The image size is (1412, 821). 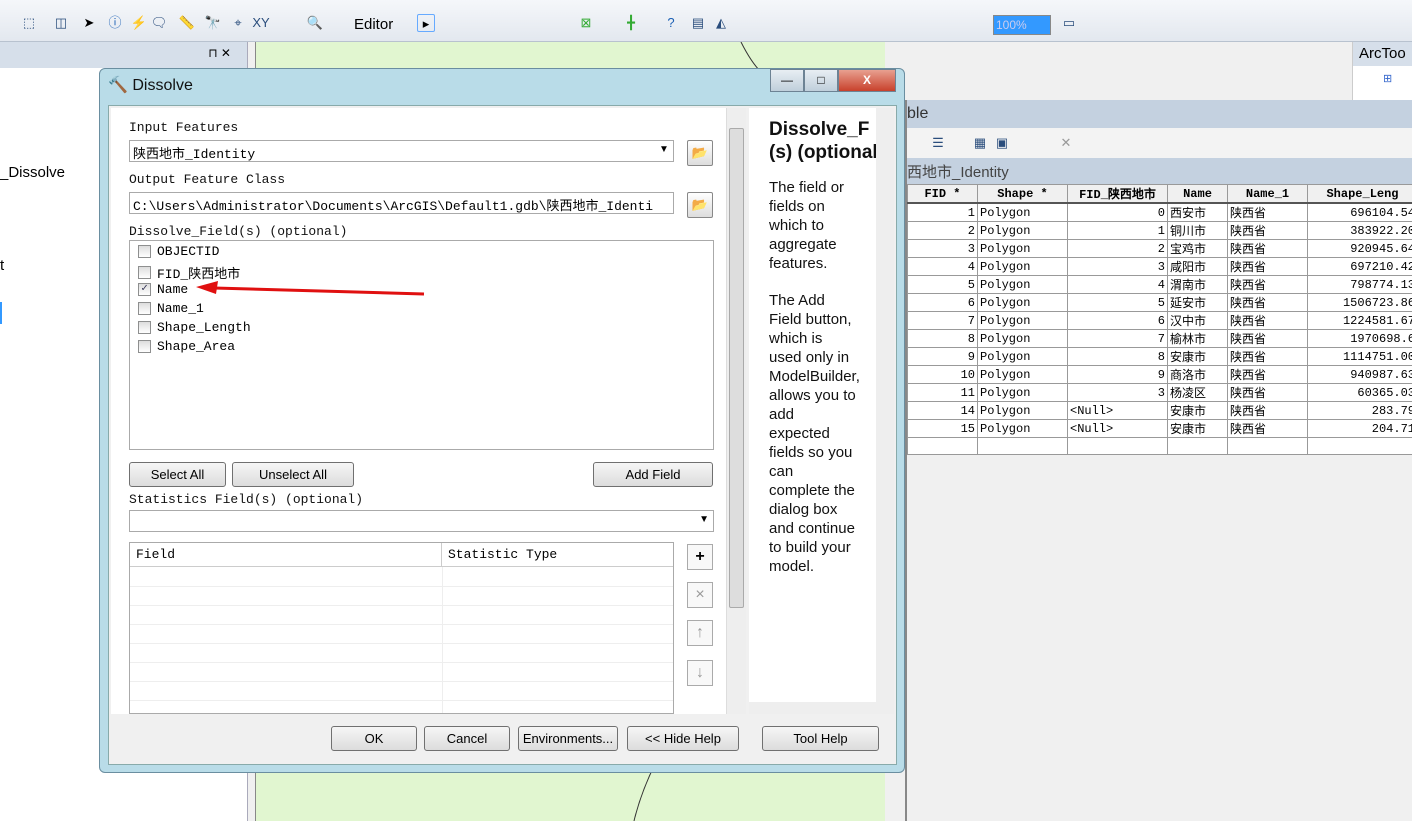 I want to click on column-header: Name, so click(x=1197, y=194).